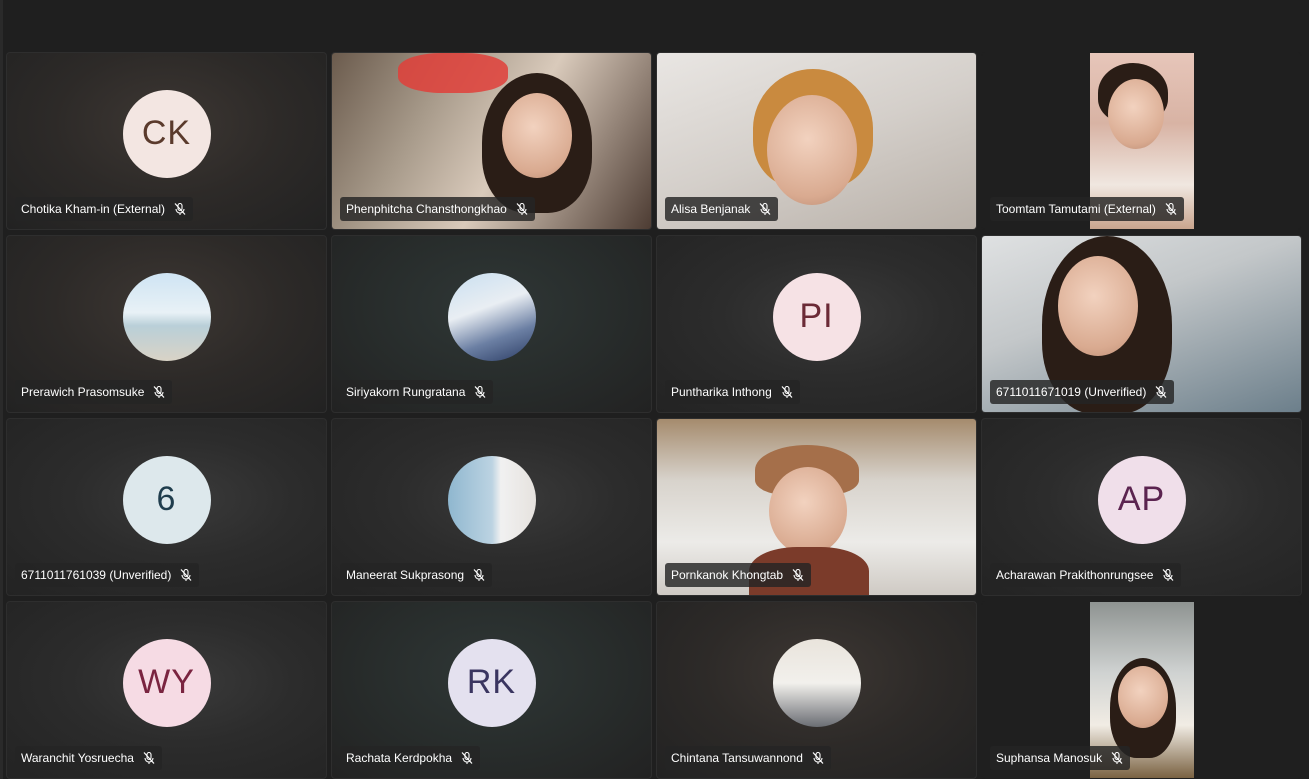 The height and width of the screenshot is (779, 1309). I want to click on participant-tile: Siriyakorn Rungratana, so click(491, 324).